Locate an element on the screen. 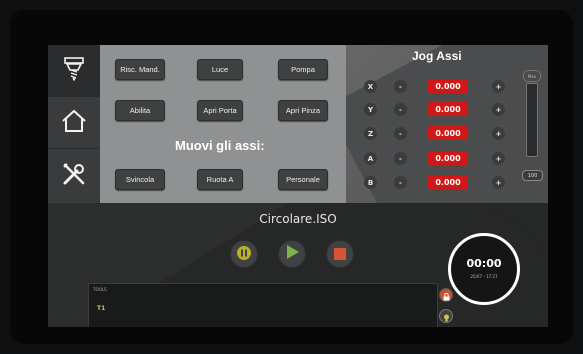 The image size is (583, 354). jog-row-x: X - 0.000 + is located at coordinates (439, 87).